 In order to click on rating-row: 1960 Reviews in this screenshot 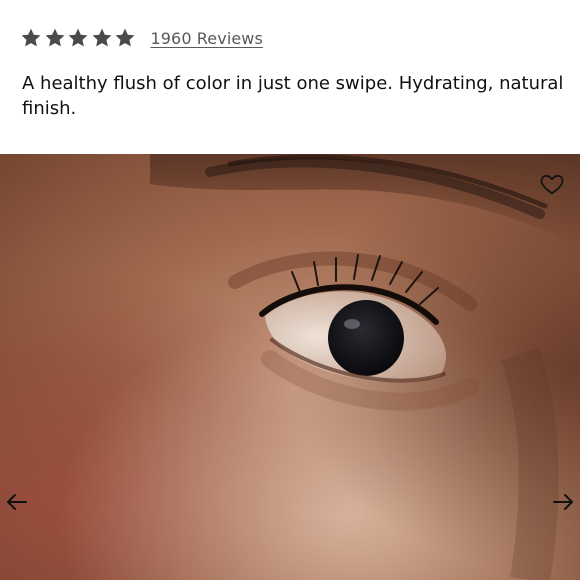, I will do `click(141, 38)`.